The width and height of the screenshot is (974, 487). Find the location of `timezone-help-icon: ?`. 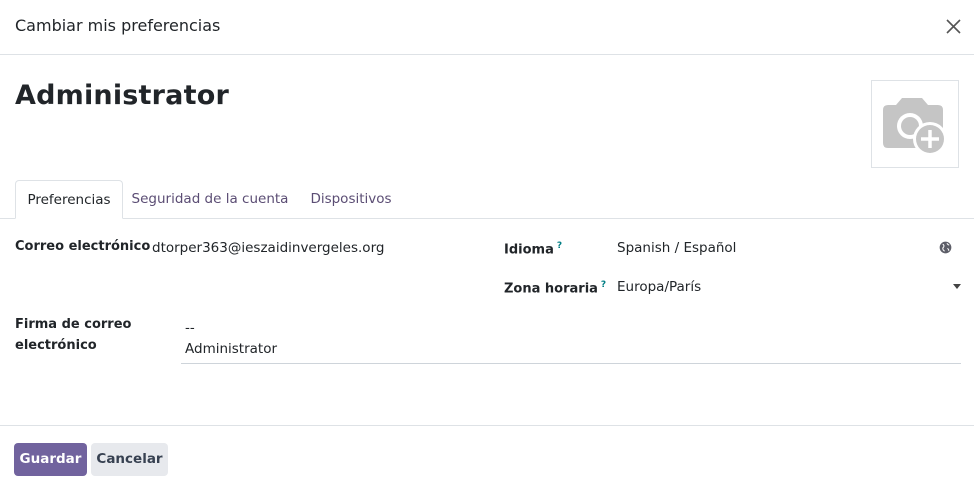

timezone-help-icon: ? is located at coordinates (603, 285).